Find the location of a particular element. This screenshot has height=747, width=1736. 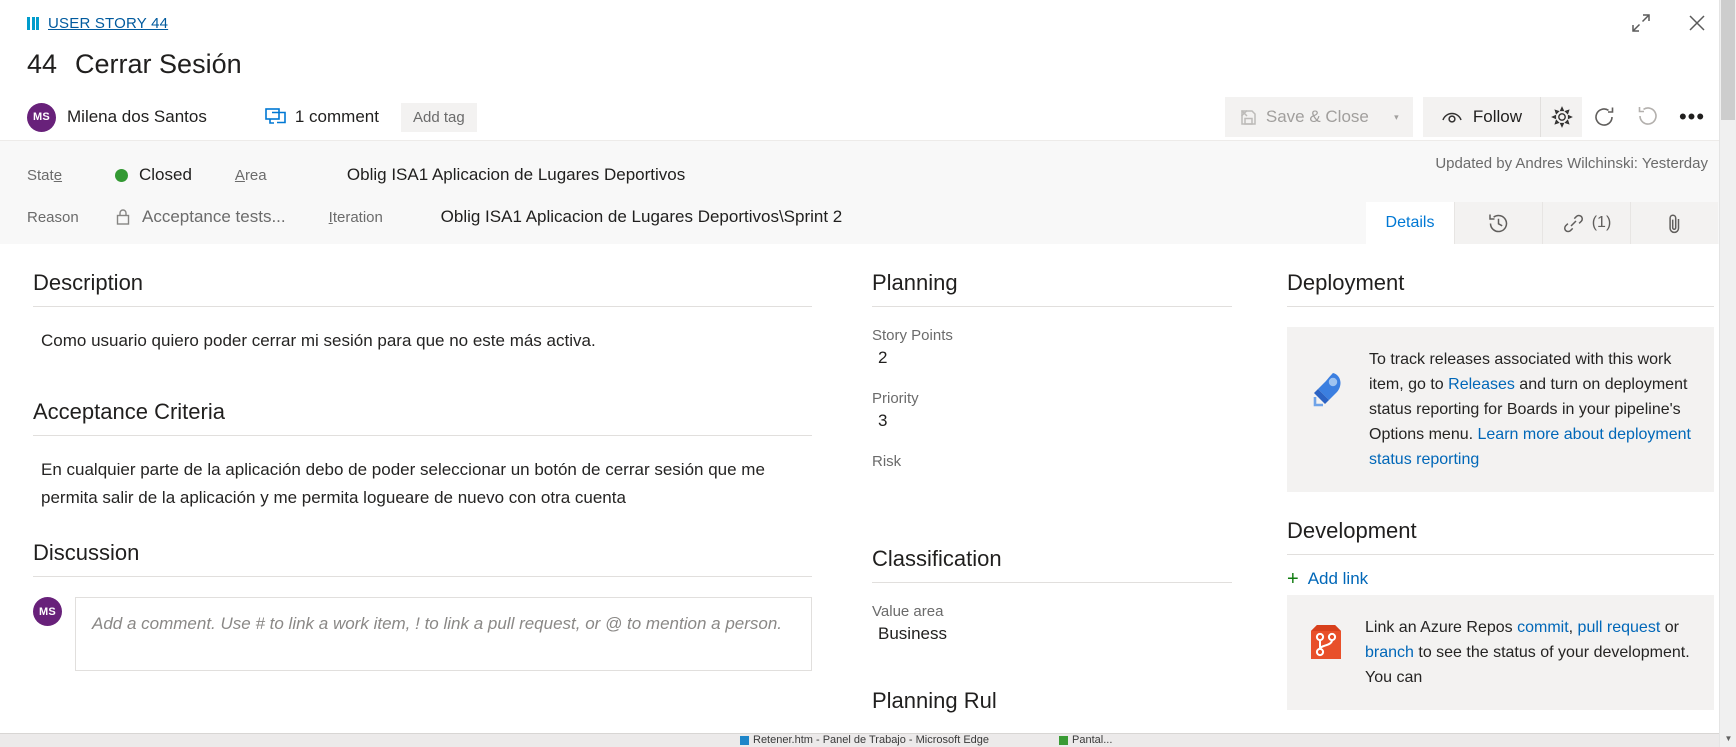

follow-button: Follow is located at coordinates (1481, 117).